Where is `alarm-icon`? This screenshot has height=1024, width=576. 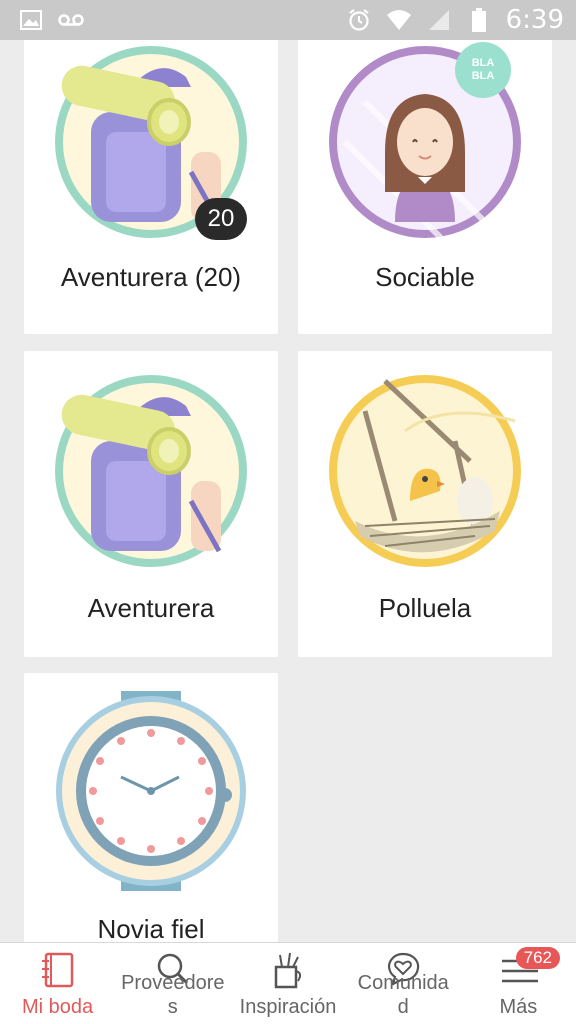
alarm-icon is located at coordinates (359, 20).